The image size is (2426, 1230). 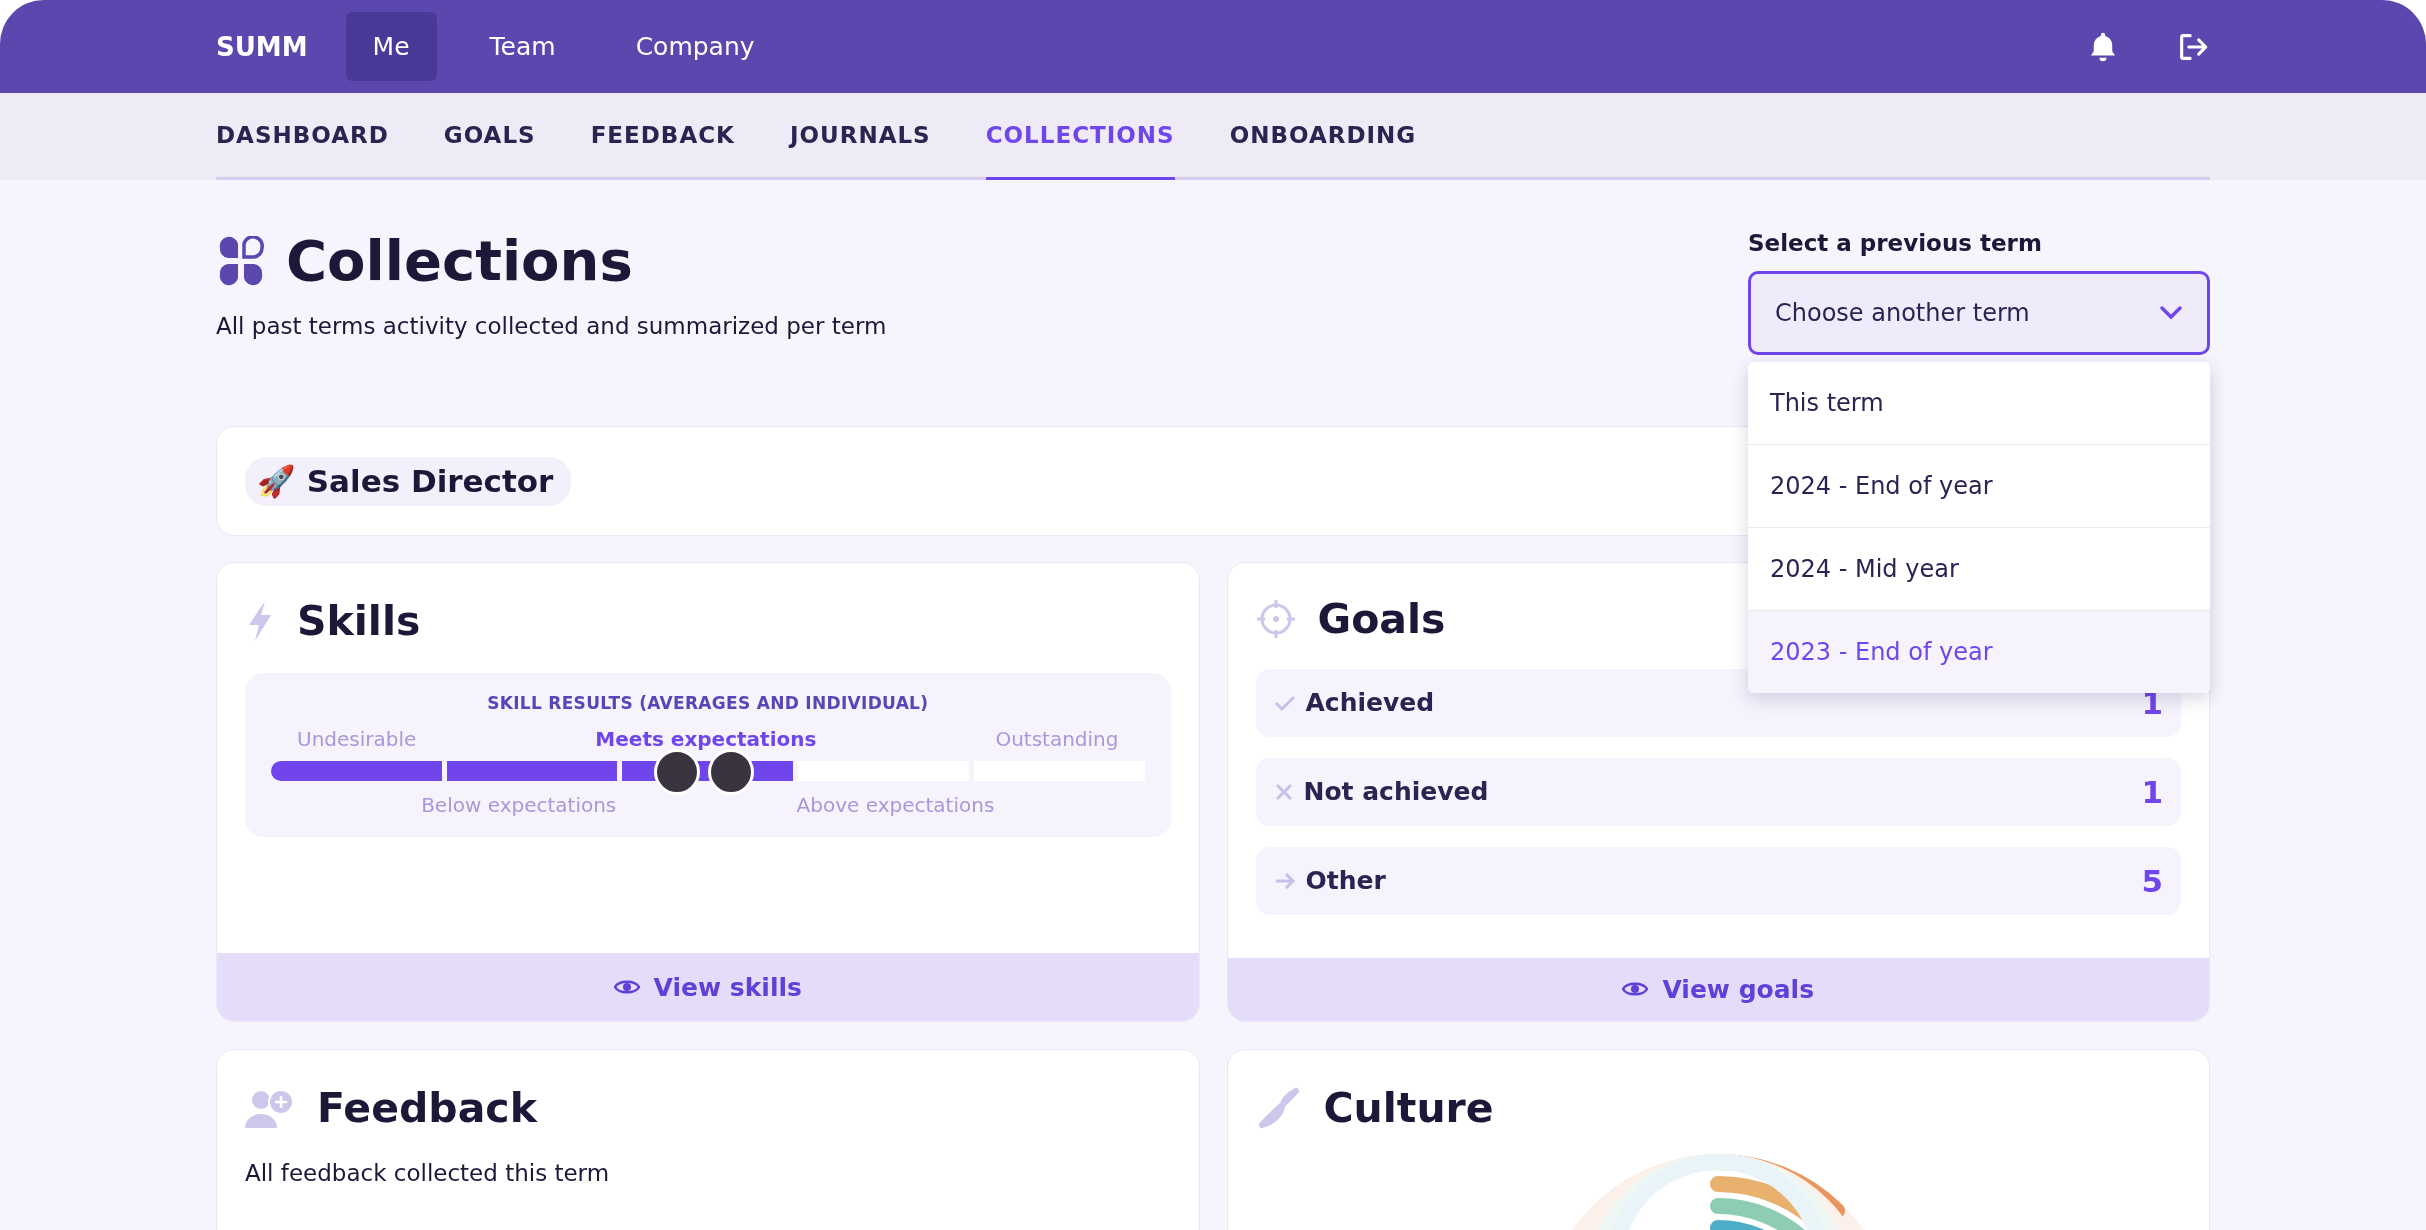 What do you see at coordinates (1895, 243) in the screenshot?
I see `select-label: Select a previous term` at bounding box center [1895, 243].